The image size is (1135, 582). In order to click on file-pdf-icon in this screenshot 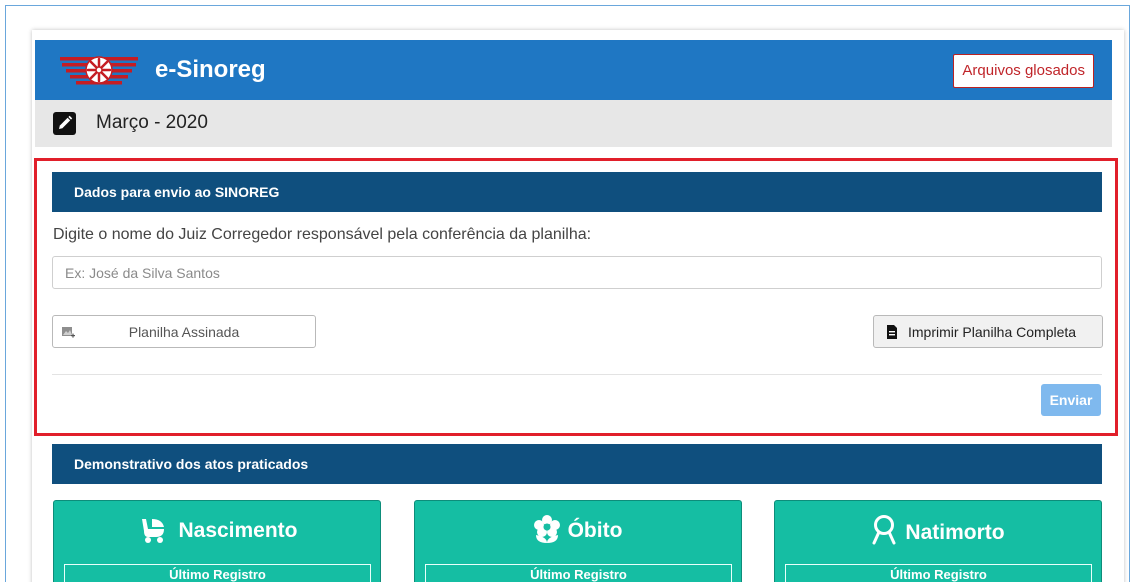, I will do `click(892, 332)`.